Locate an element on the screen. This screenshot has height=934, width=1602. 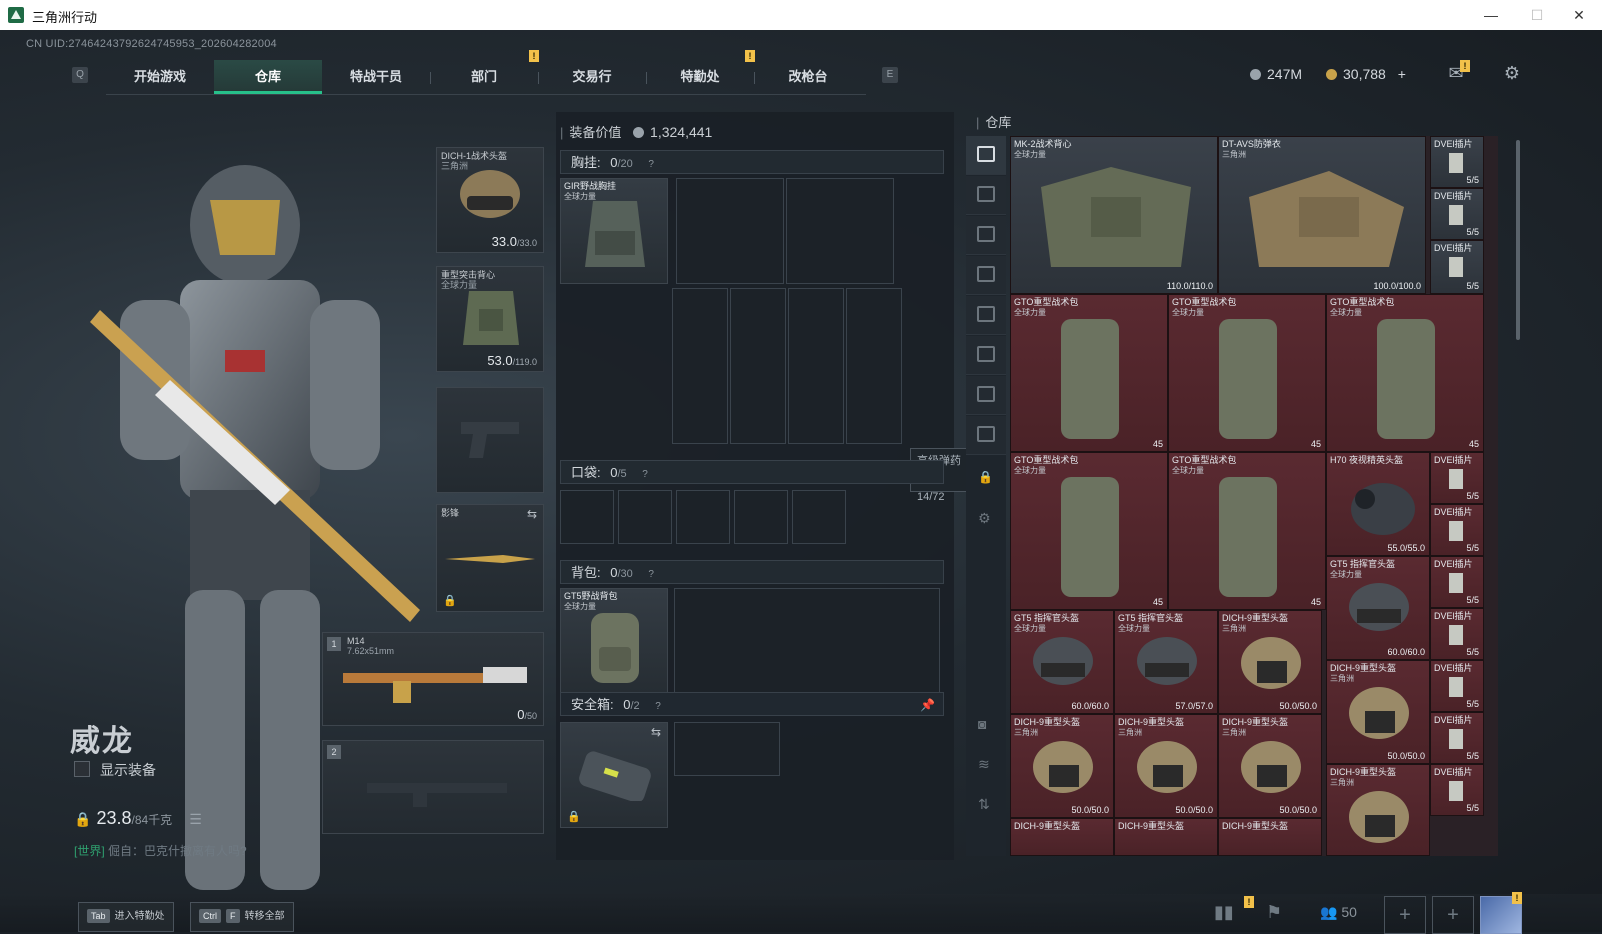
show-equipment-toggle: 显示装备 is located at coordinates (115, 770).